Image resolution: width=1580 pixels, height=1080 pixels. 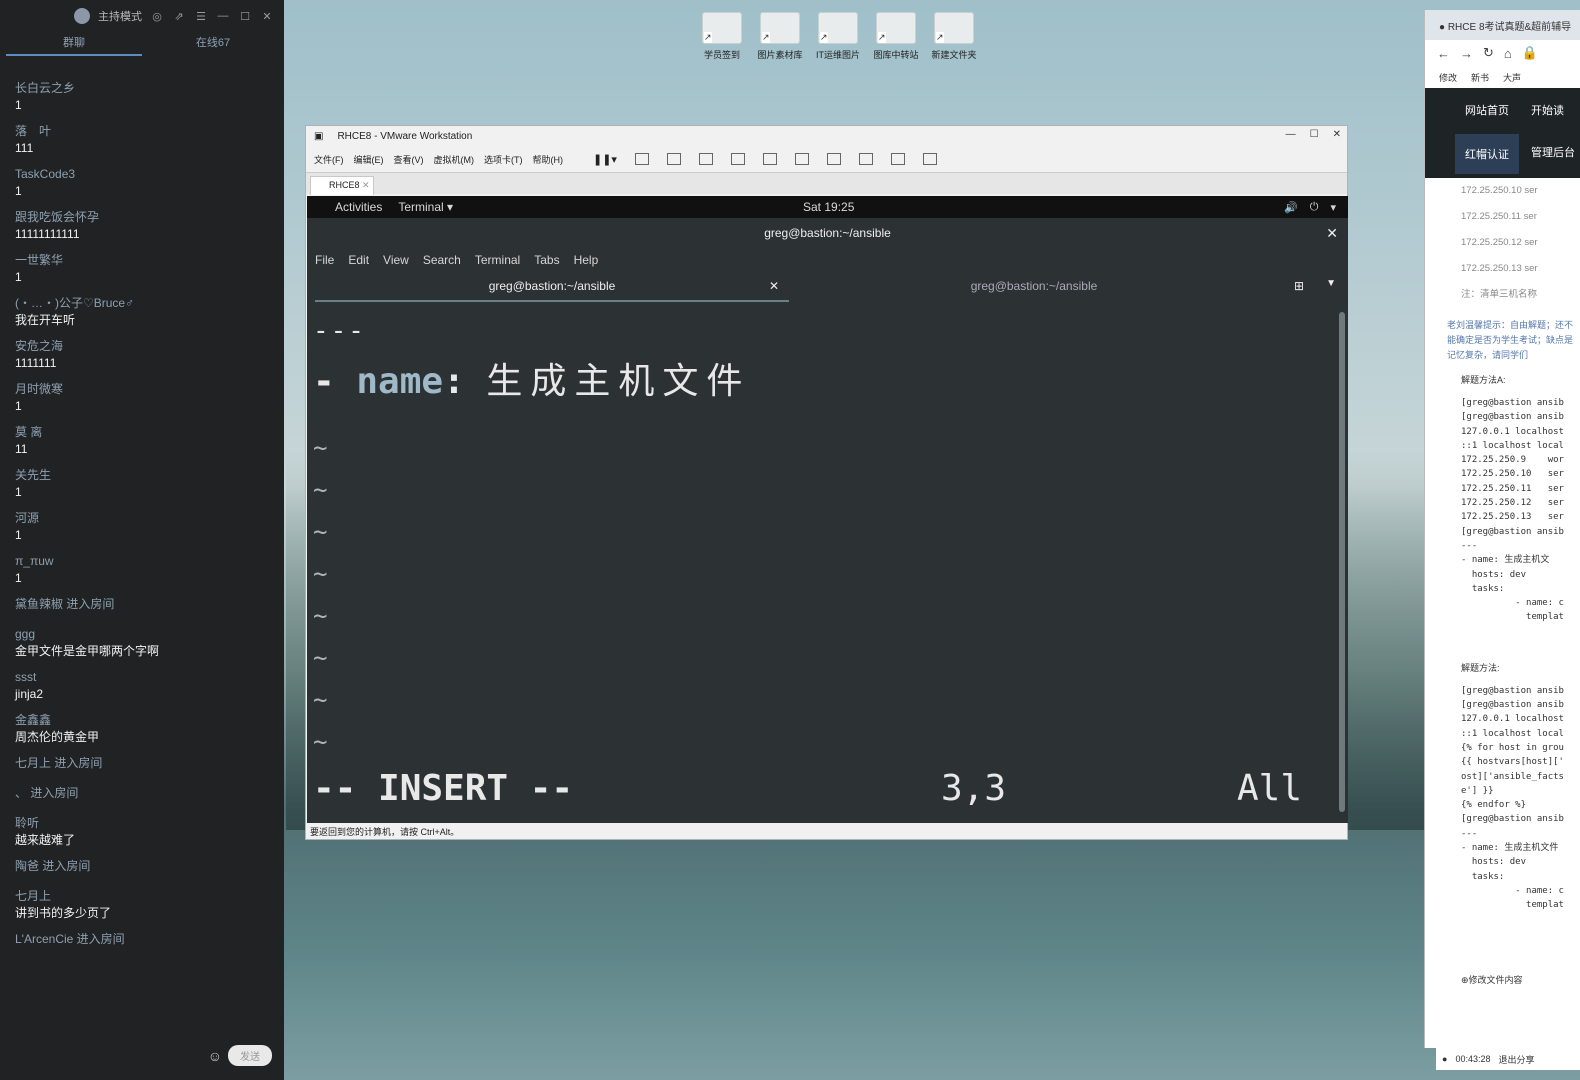 I want to click on desktop-icon-label: 新建文件夹, so click(x=954, y=55).